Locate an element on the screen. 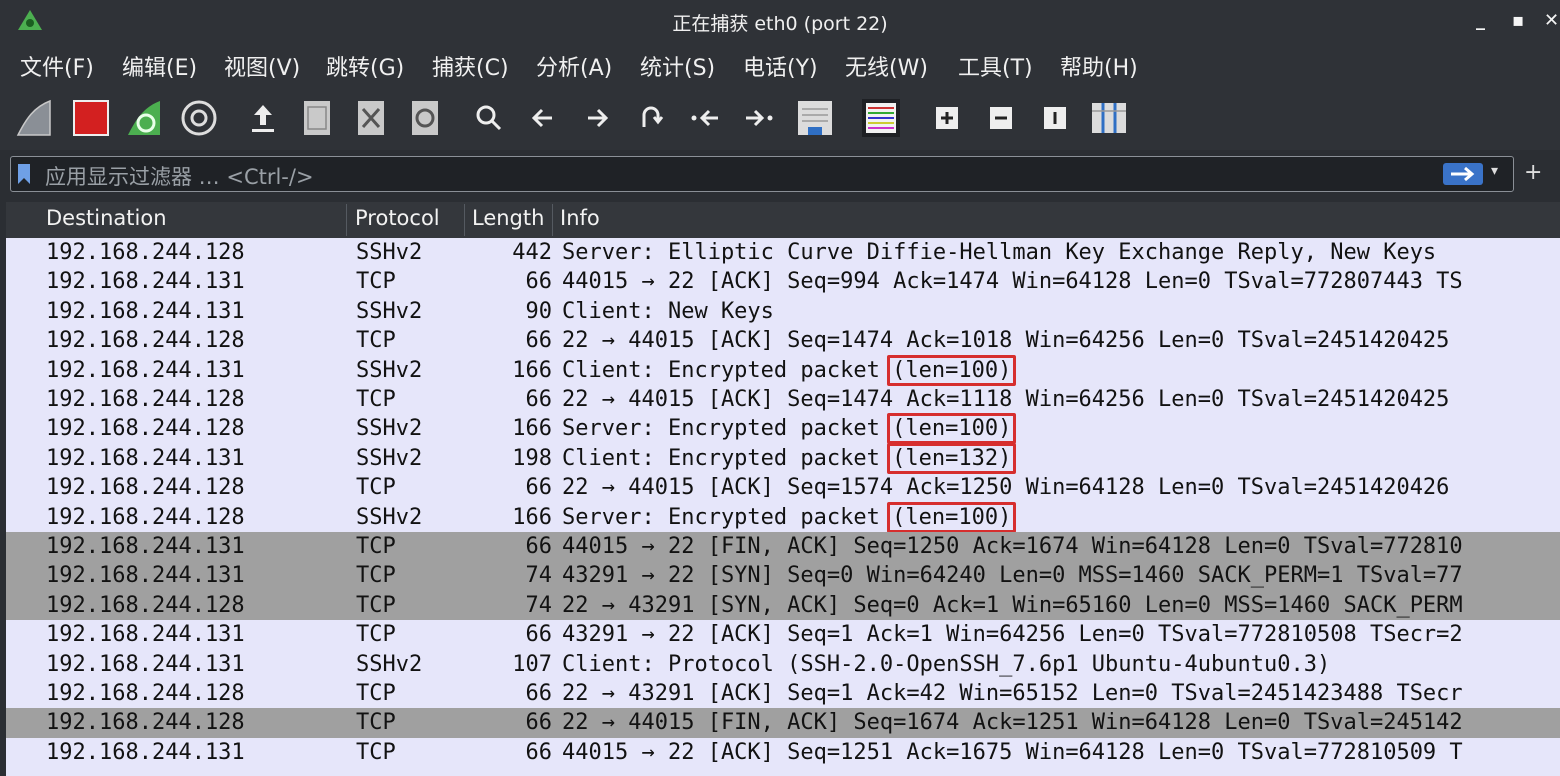  shark-fin-icon is located at coordinates (35, 118).